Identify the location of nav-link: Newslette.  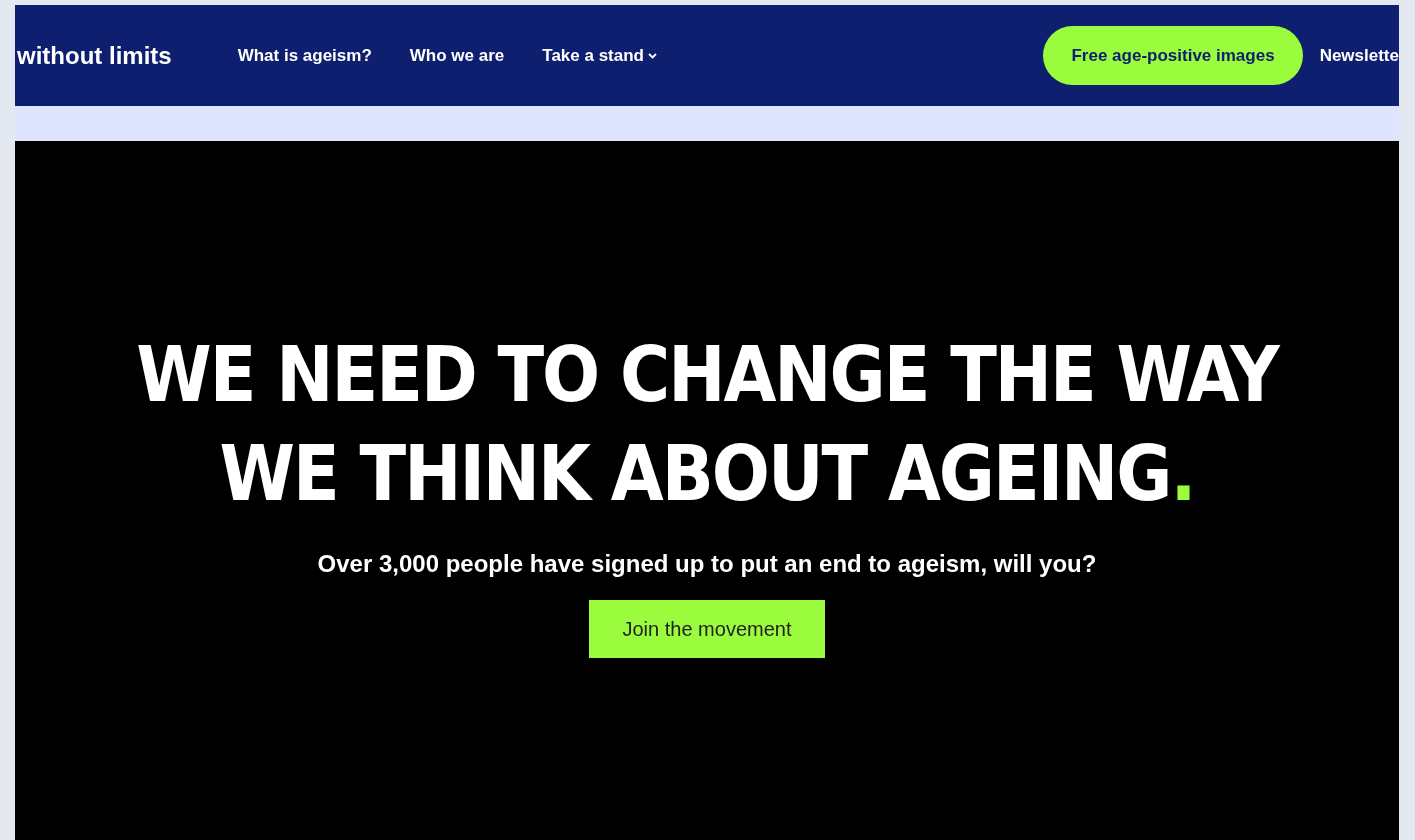
(1359, 55).